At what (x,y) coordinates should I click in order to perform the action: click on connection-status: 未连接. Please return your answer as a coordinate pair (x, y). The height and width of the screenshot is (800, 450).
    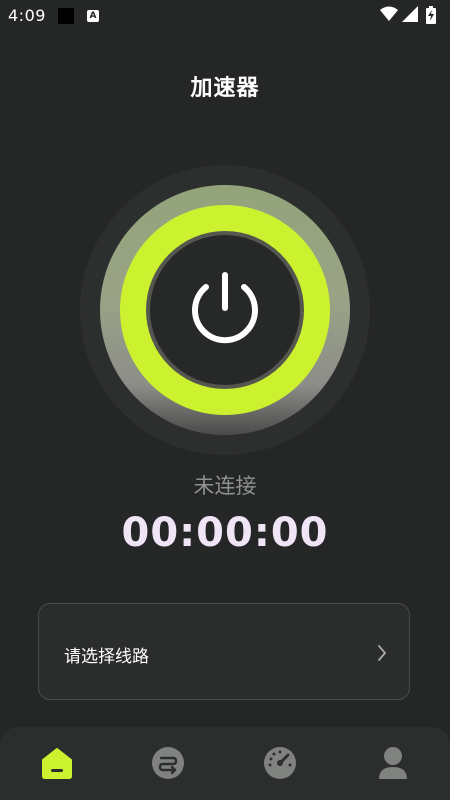
    Looking at the image, I should click on (225, 486).